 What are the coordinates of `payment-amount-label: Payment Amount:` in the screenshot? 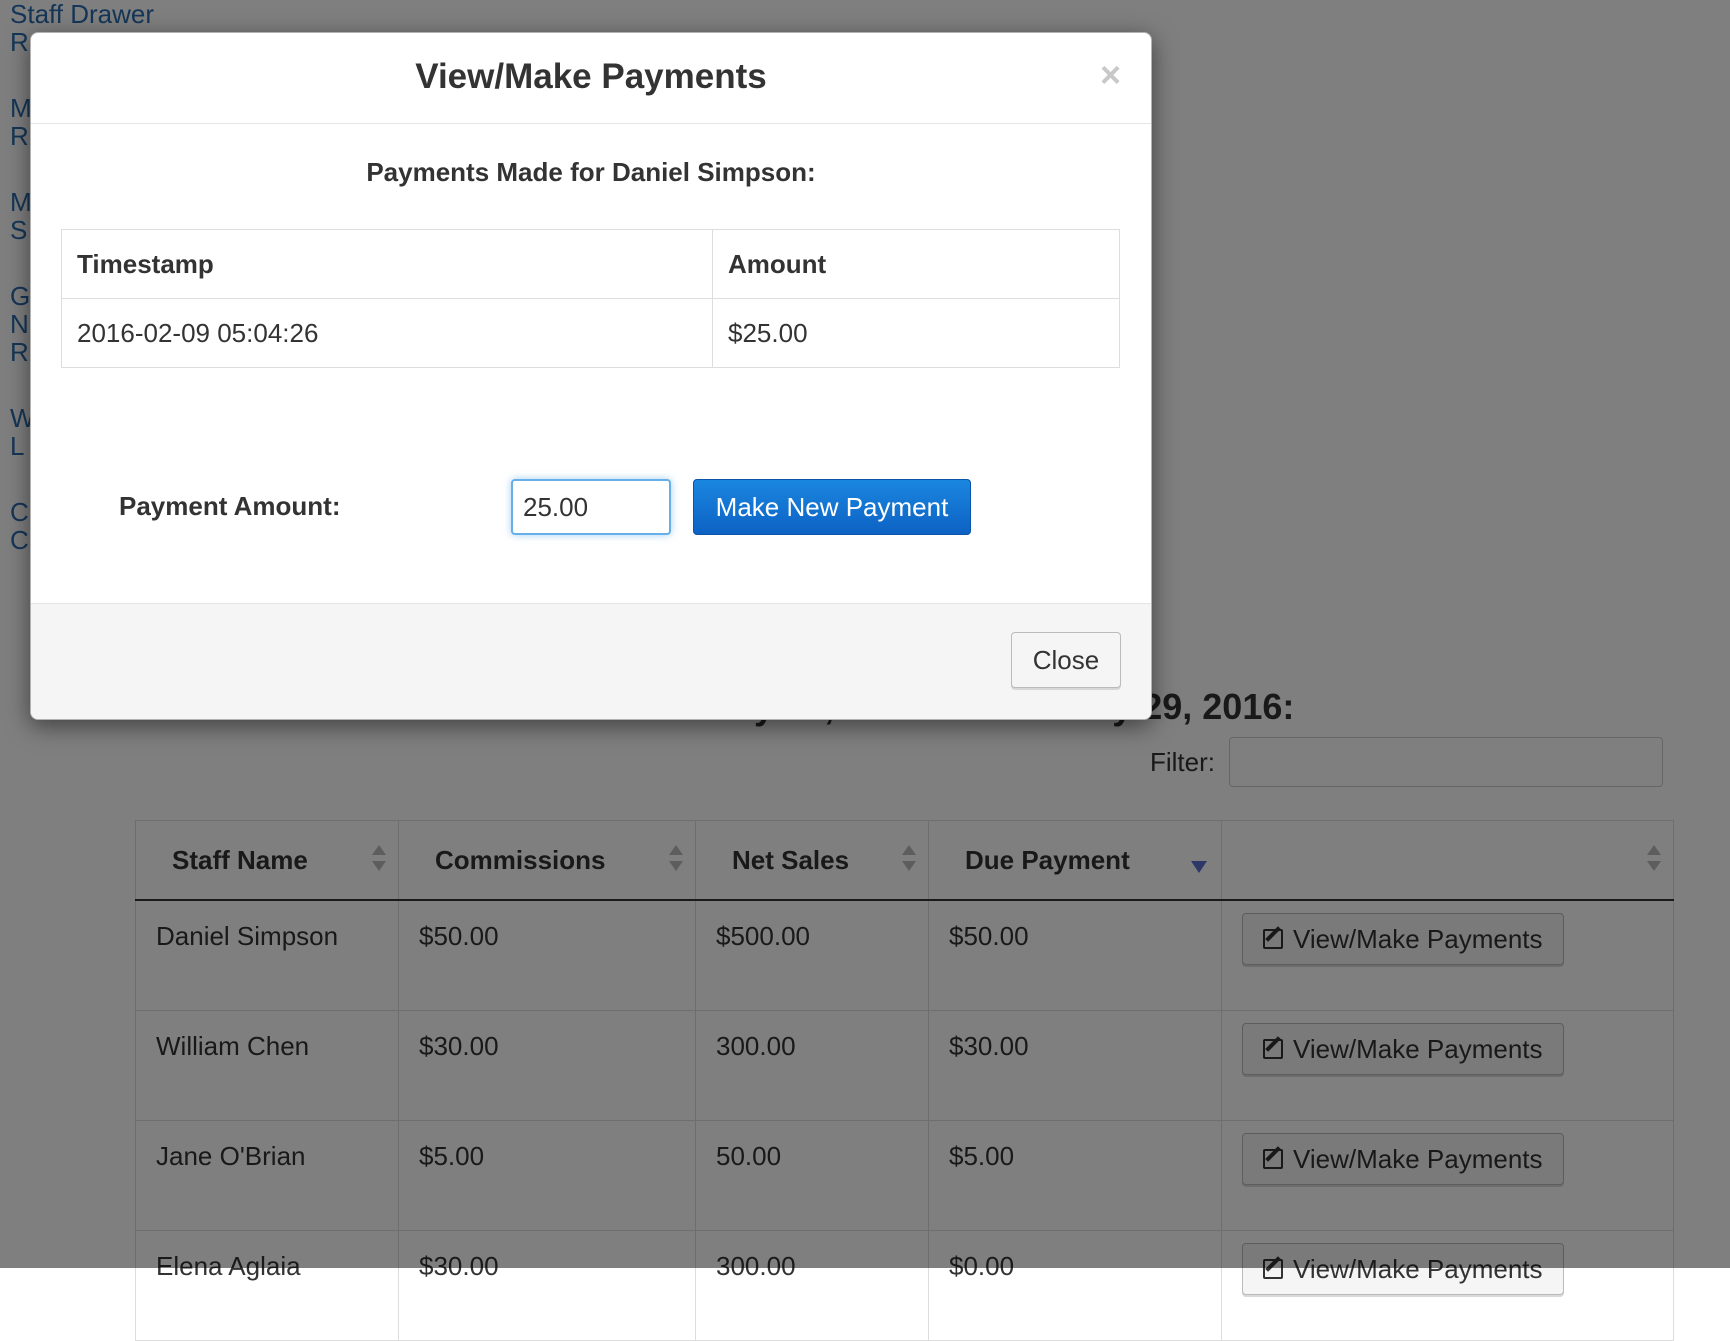 It's located at (230, 506).